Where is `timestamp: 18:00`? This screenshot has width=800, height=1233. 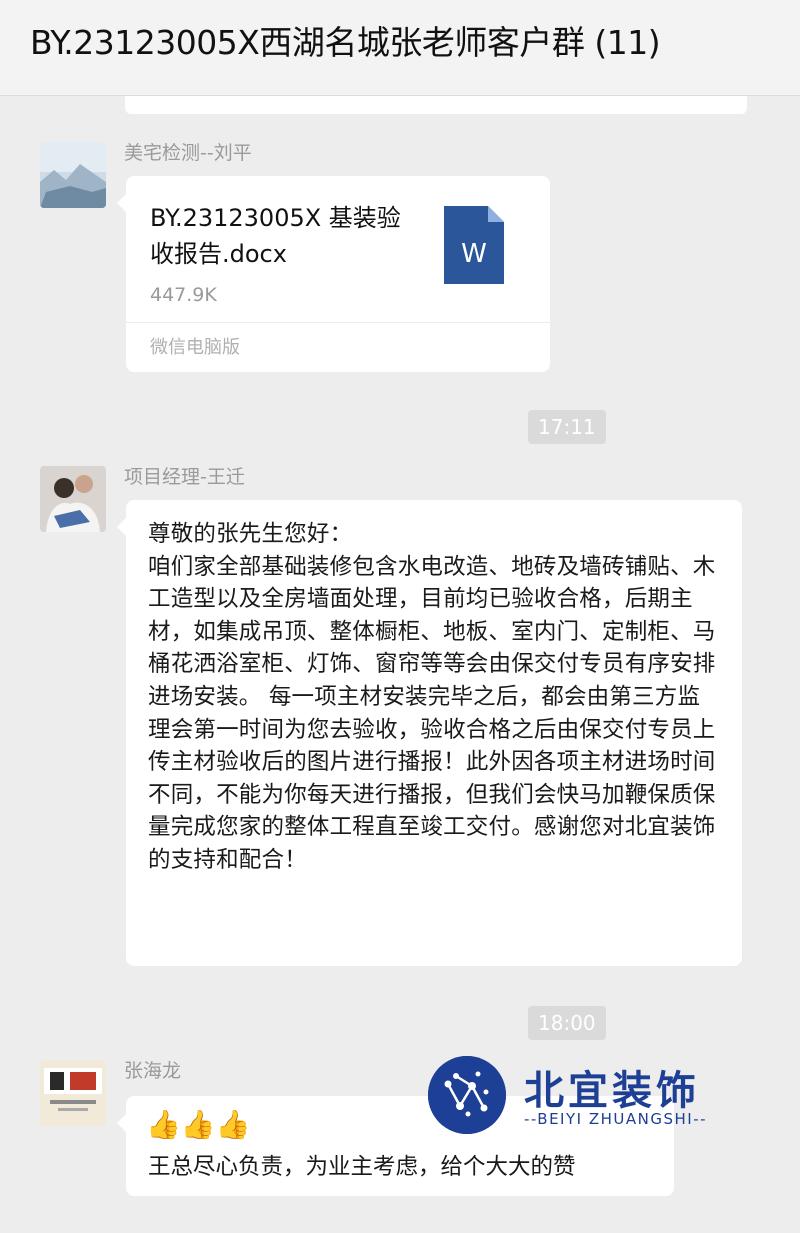
timestamp: 18:00 is located at coordinates (567, 1023).